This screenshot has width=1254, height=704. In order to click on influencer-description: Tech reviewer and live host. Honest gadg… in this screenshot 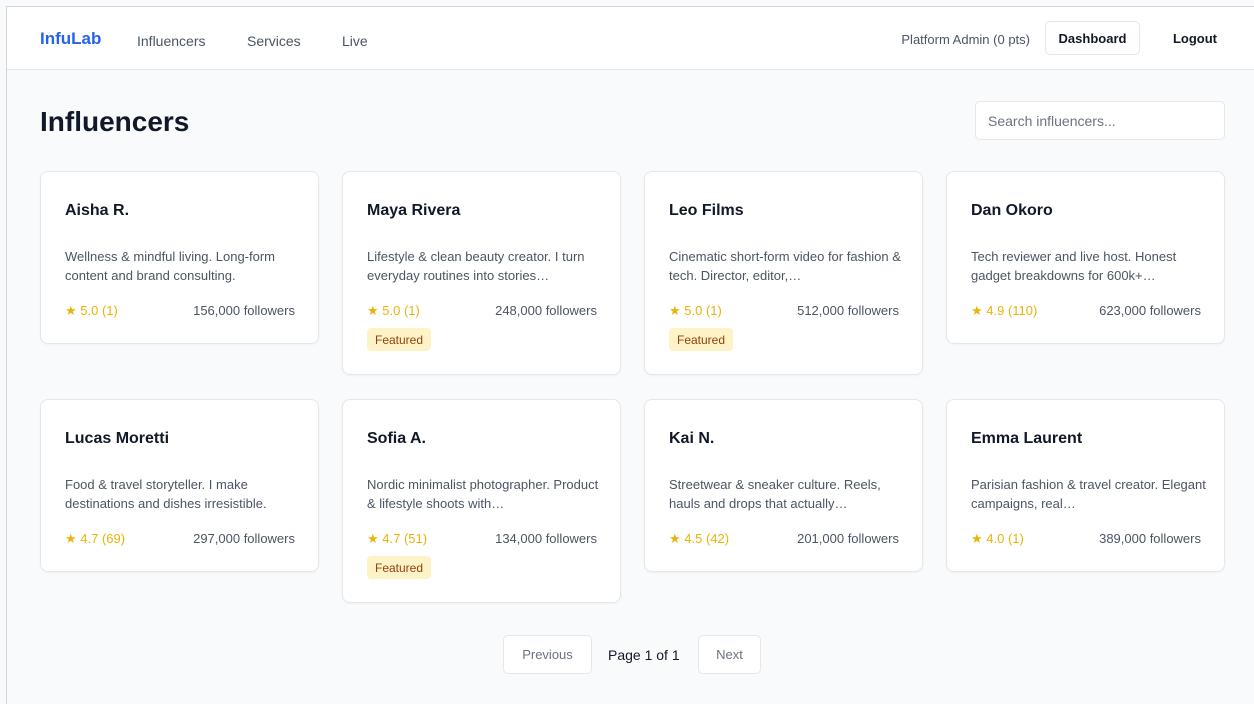, I will do `click(1074, 266)`.